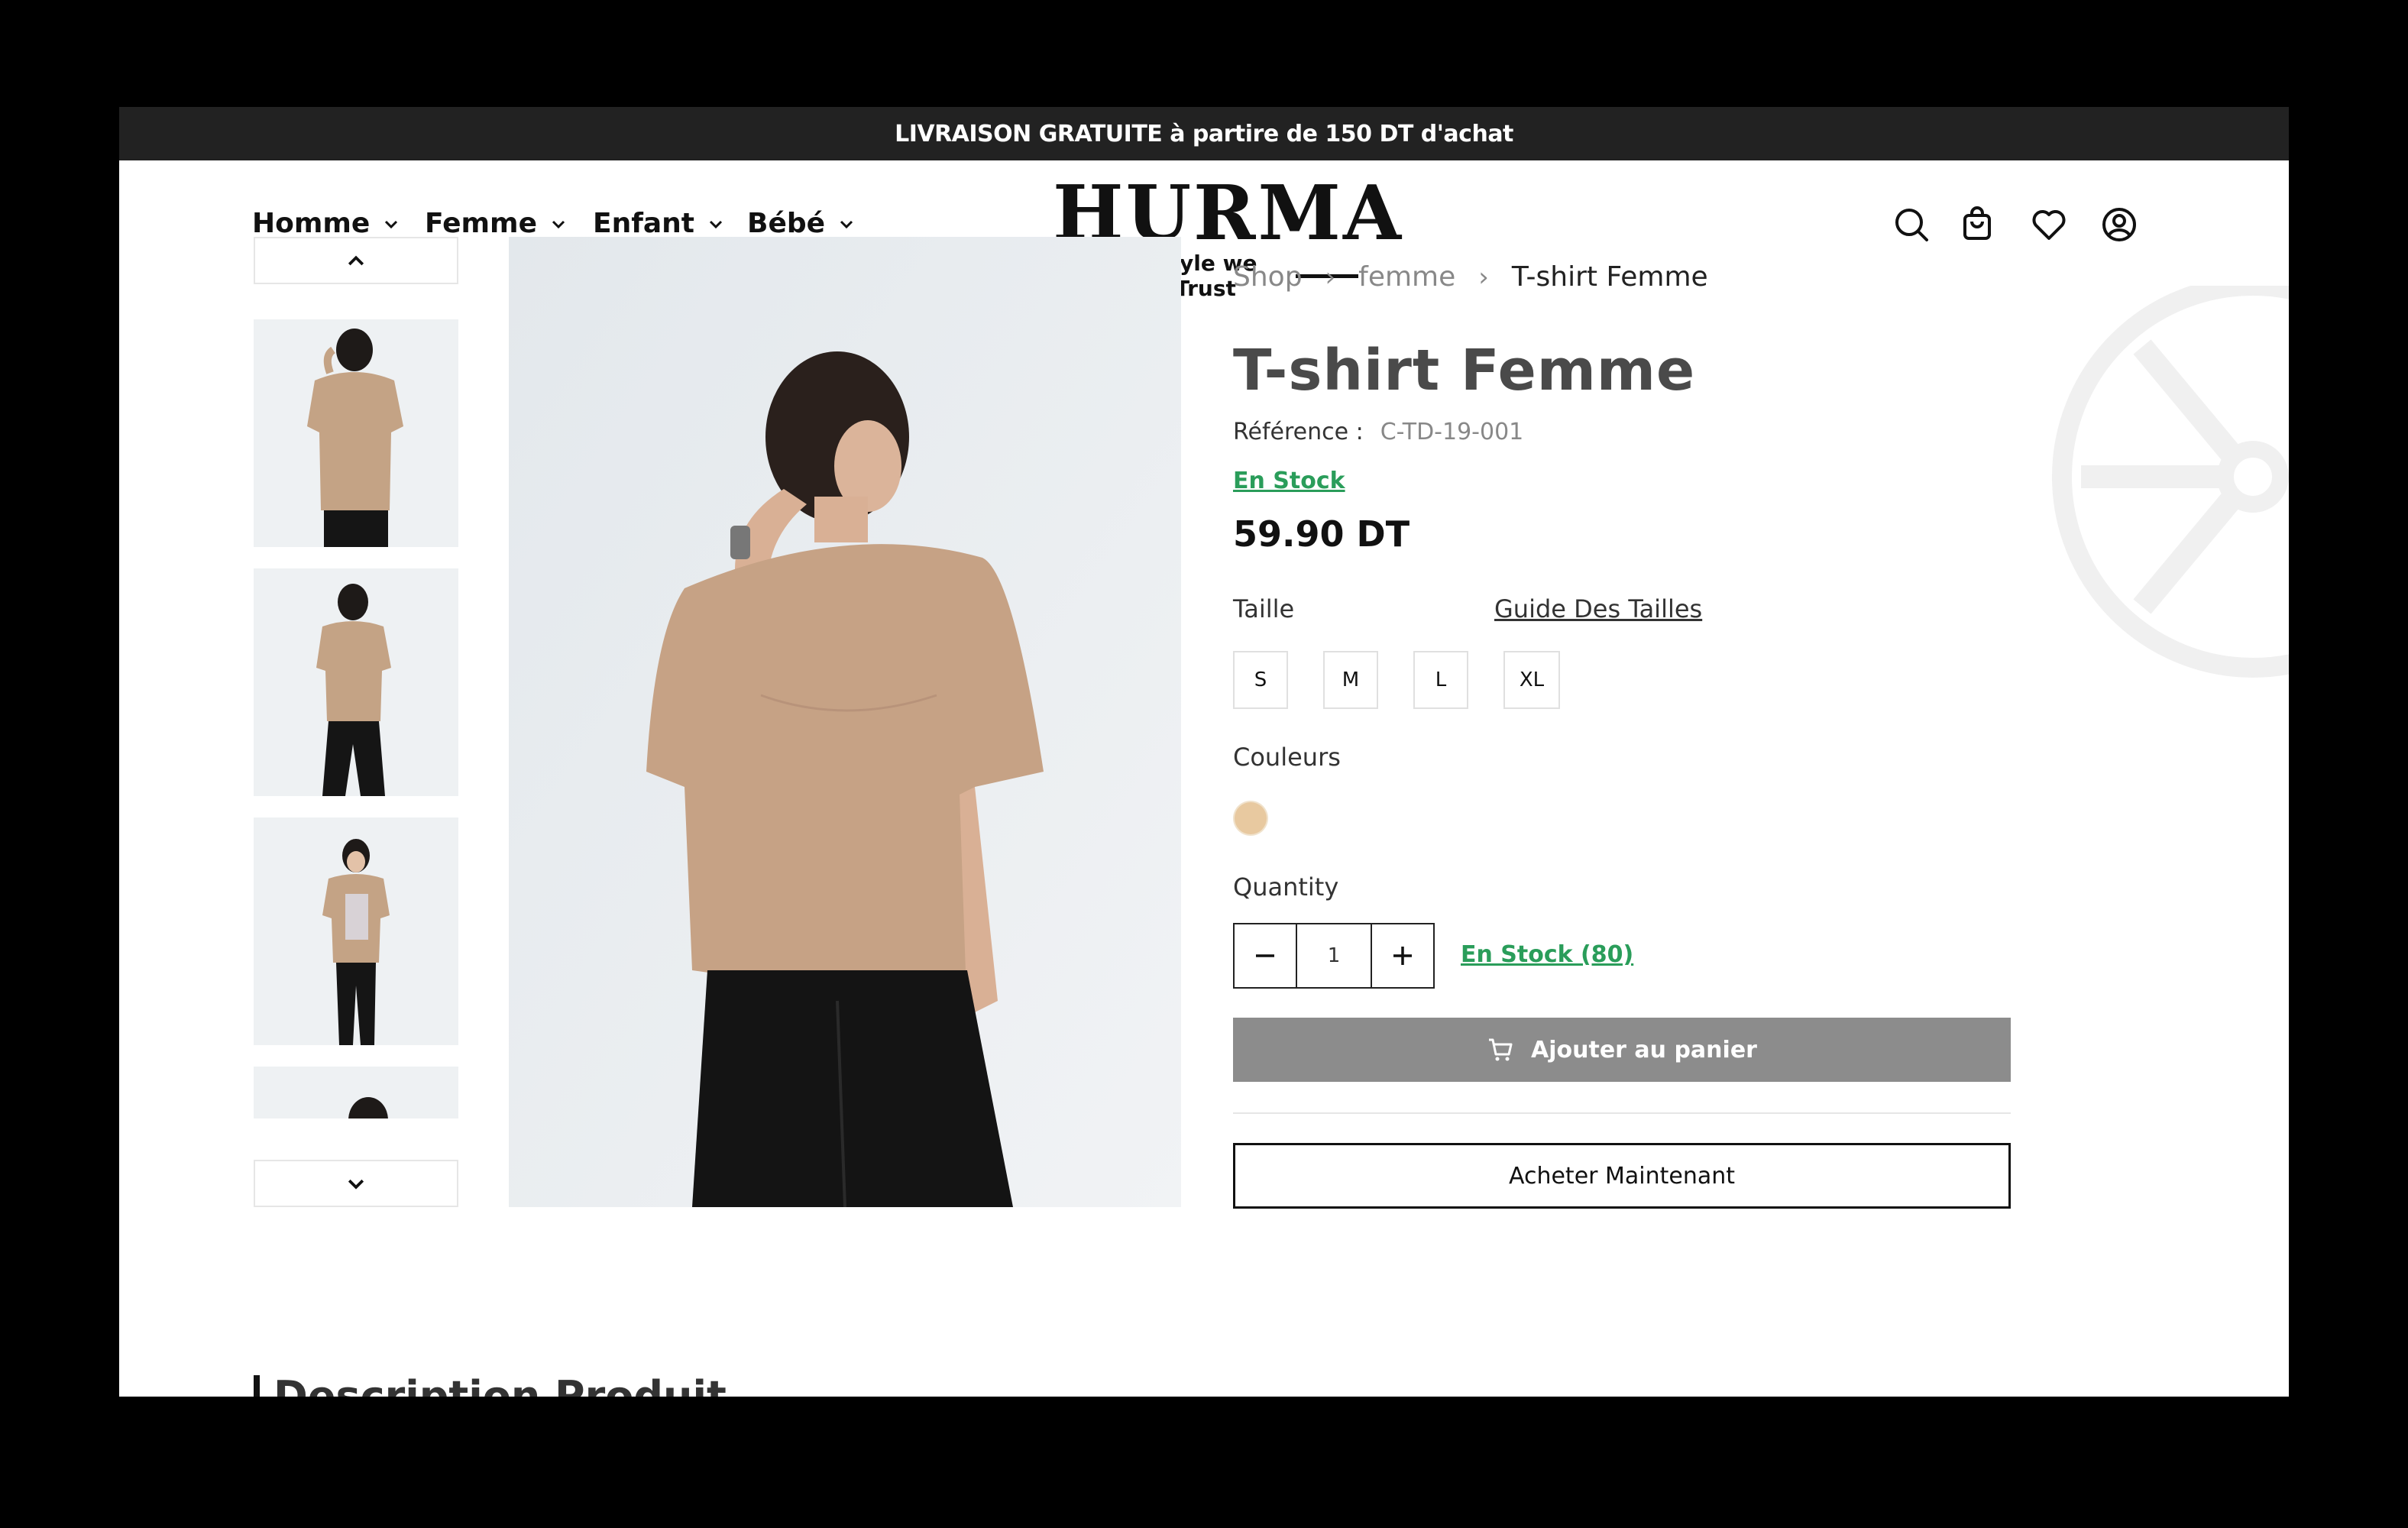  What do you see at coordinates (1286, 887) in the screenshot?
I see `quantity-label: Quantity` at bounding box center [1286, 887].